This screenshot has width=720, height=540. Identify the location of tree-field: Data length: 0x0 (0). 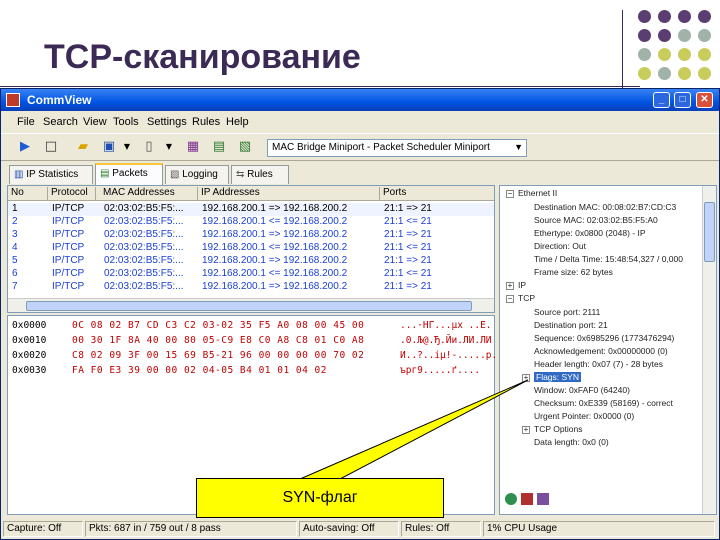
(571, 442).